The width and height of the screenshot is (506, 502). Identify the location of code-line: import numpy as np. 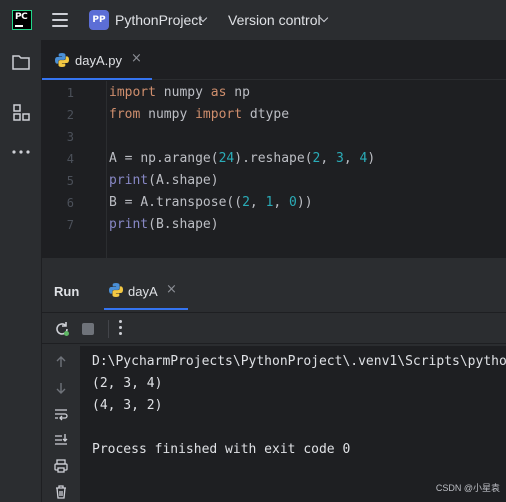
(179, 92).